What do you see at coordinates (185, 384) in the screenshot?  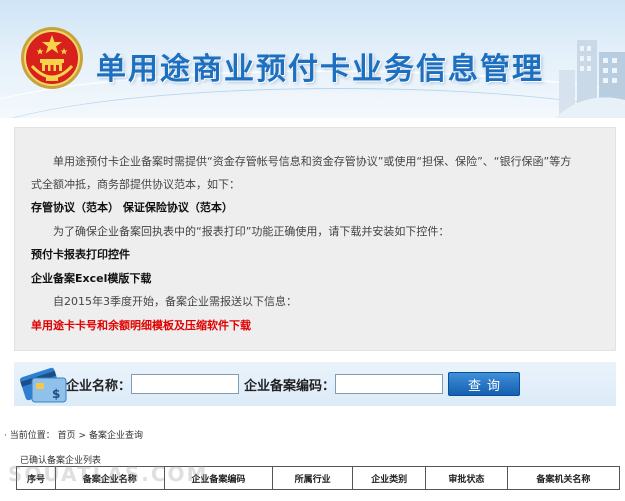 I see `company-name-input` at bounding box center [185, 384].